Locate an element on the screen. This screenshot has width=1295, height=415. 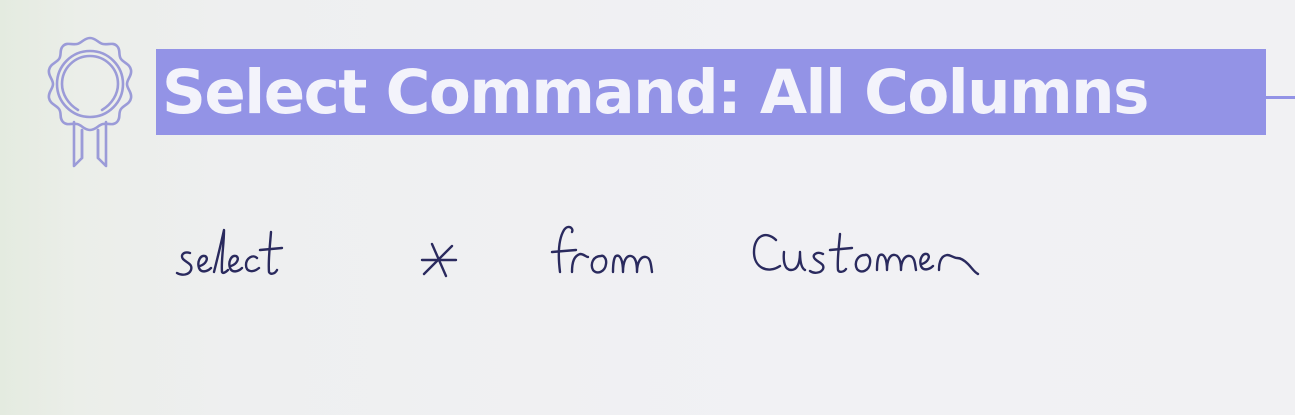
award-ribbon-icon is located at coordinates (90, 102).